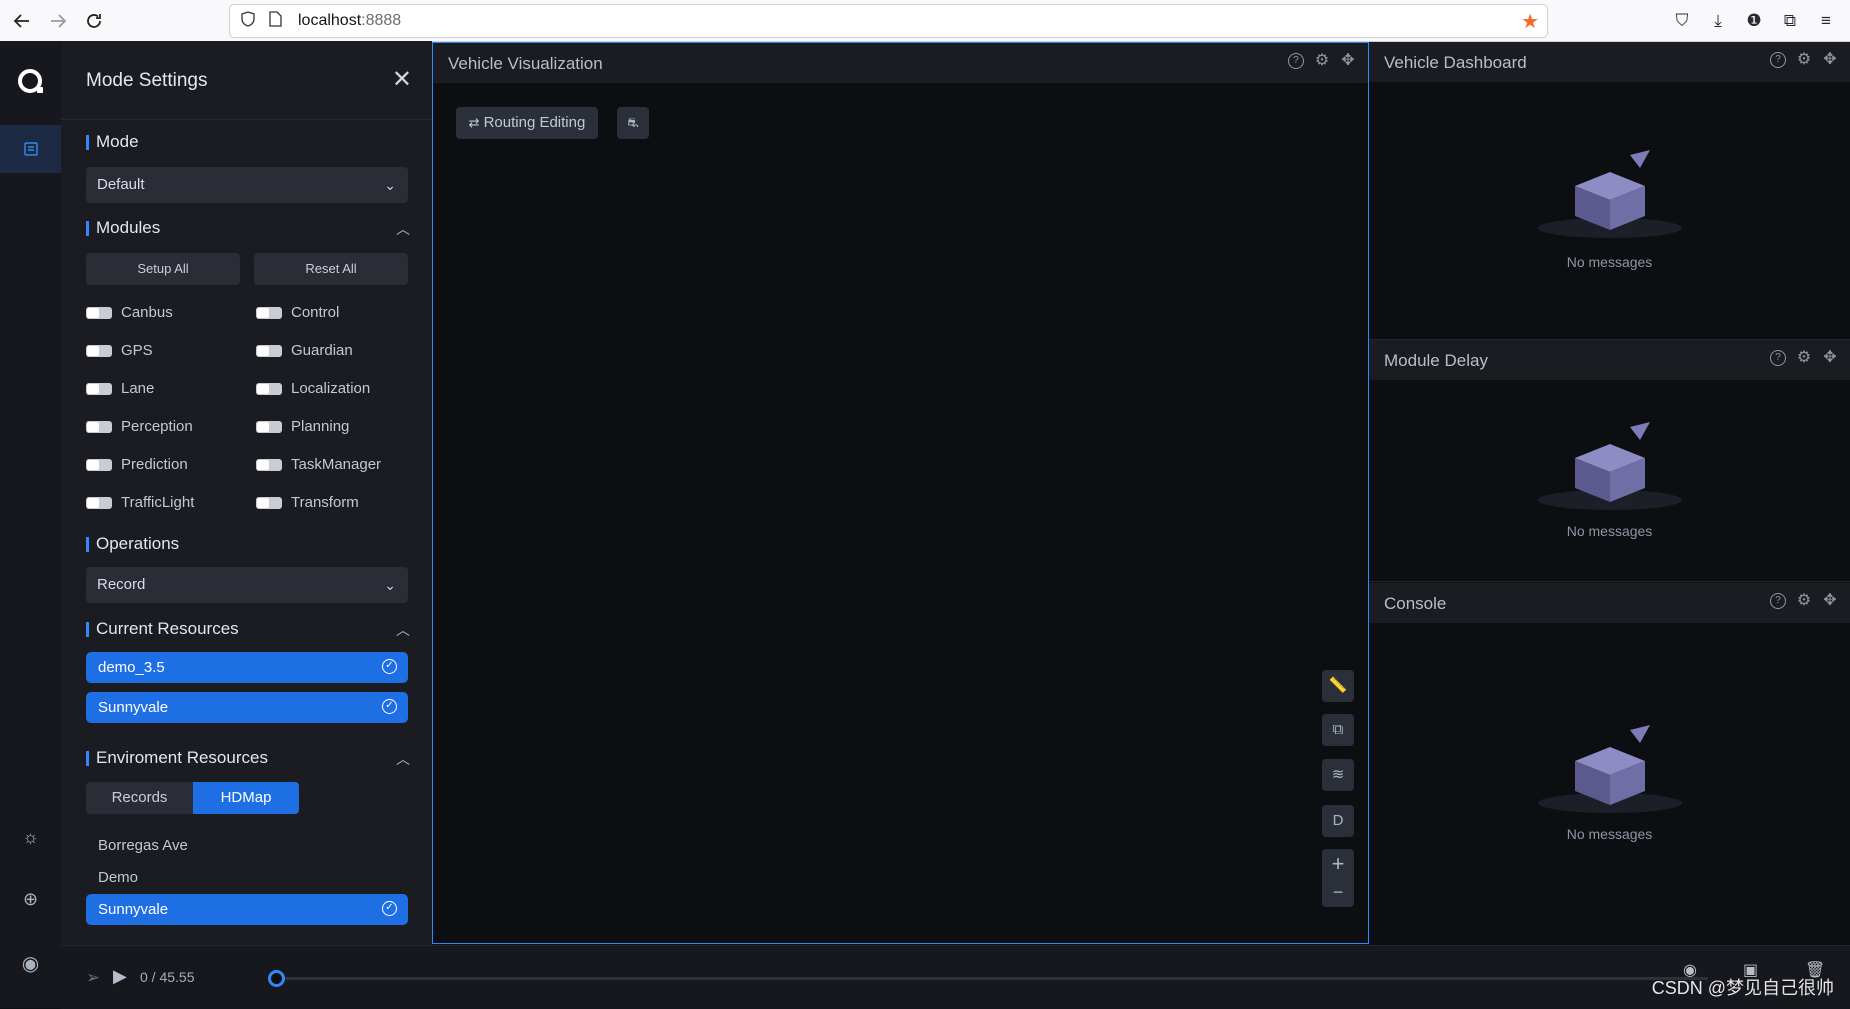 The height and width of the screenshot is (1009, 1850). Describe the element at coordinates (120, 388) in the screenshot. I see `module-toggle: Lane` at that location.